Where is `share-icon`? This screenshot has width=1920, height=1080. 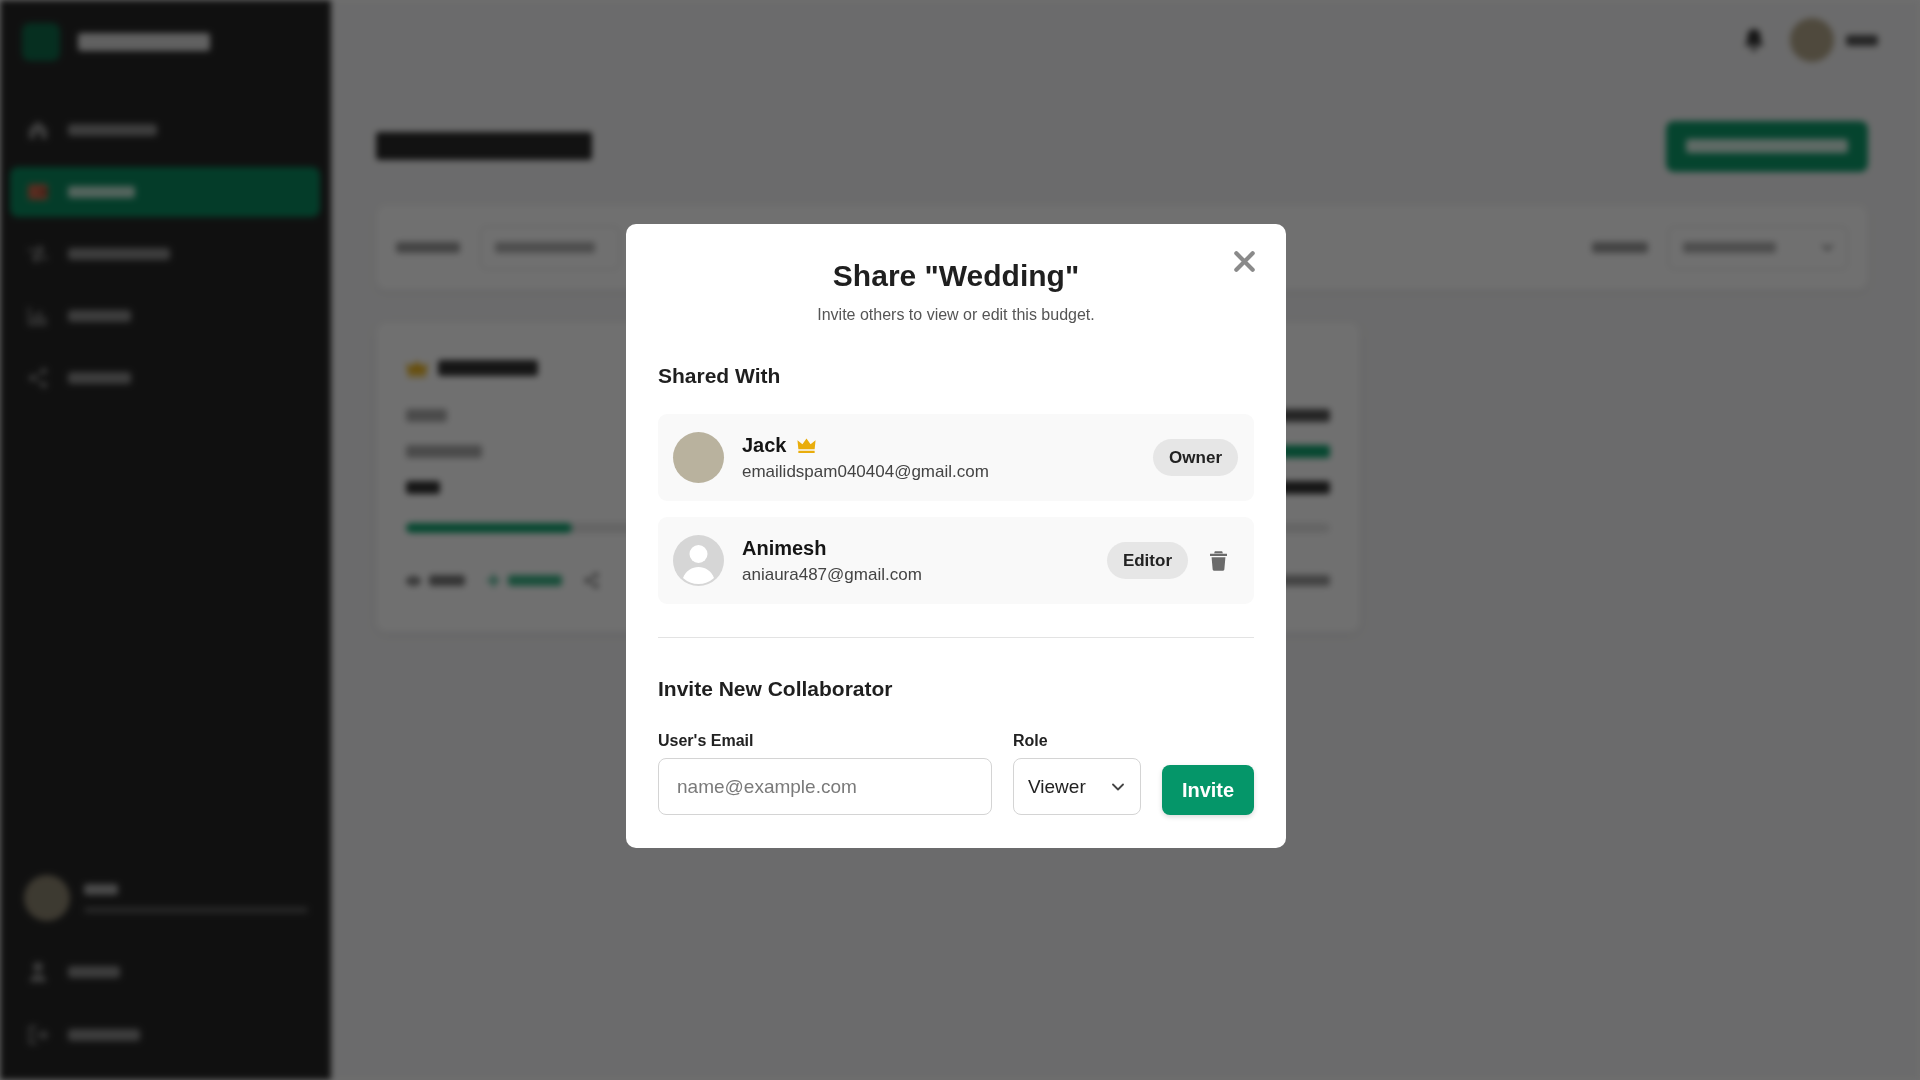
share-icon is located at coordinates (591, 580).